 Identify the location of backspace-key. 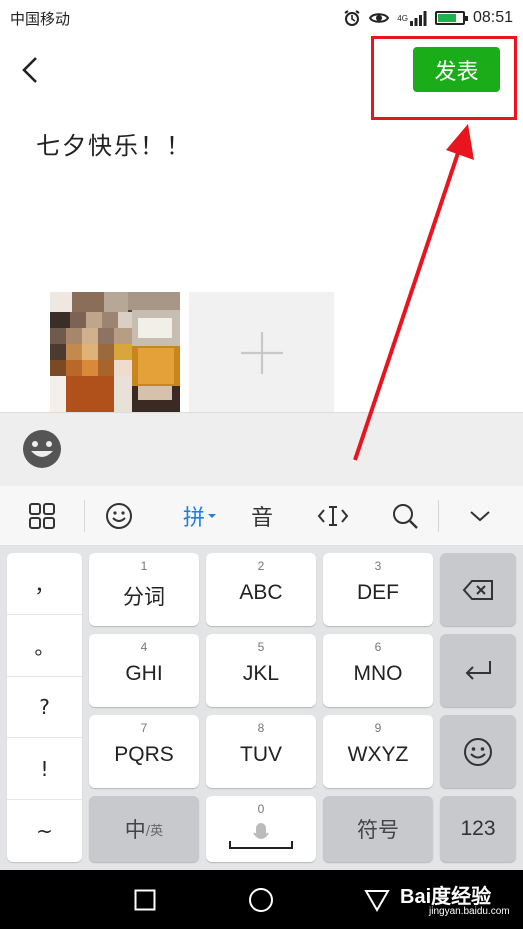
(478, 589).